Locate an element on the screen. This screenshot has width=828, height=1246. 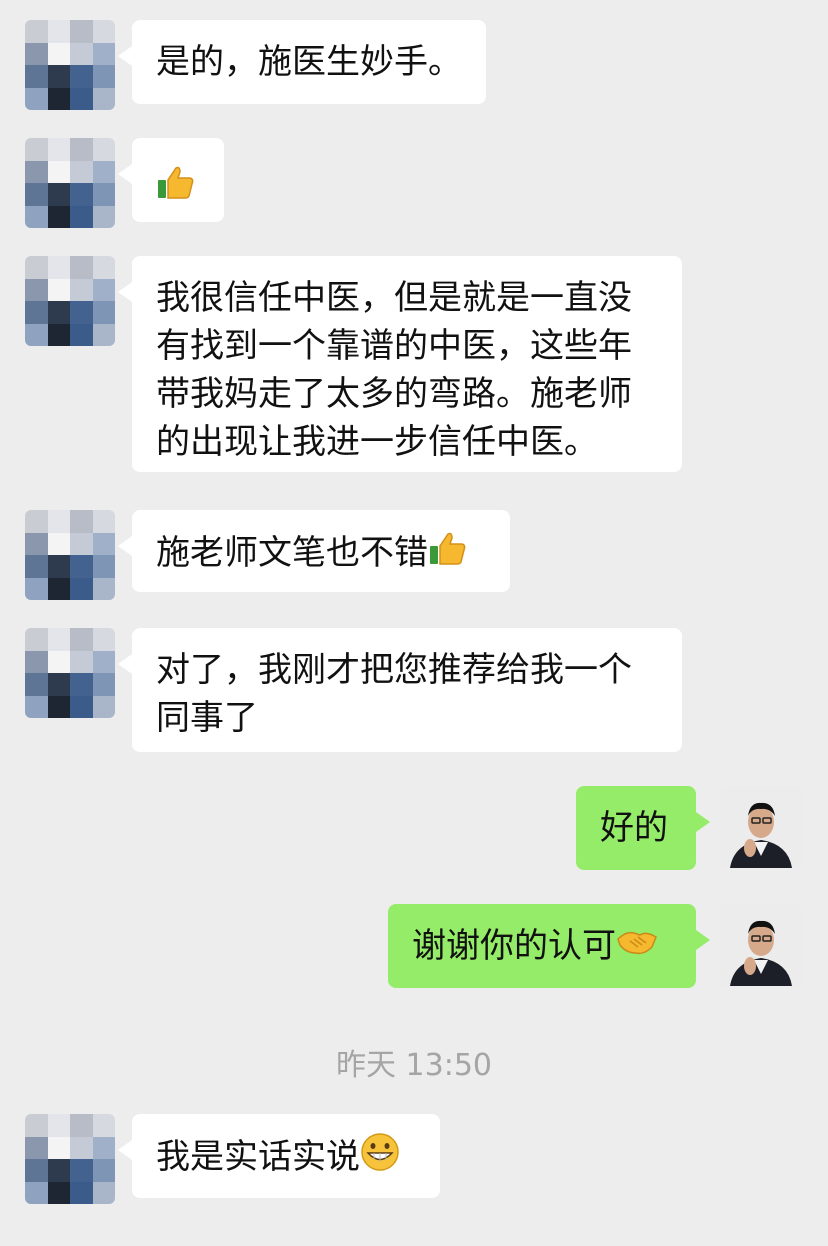
message-text: 谢谢你的认可 is located at coordinates (514, 946).